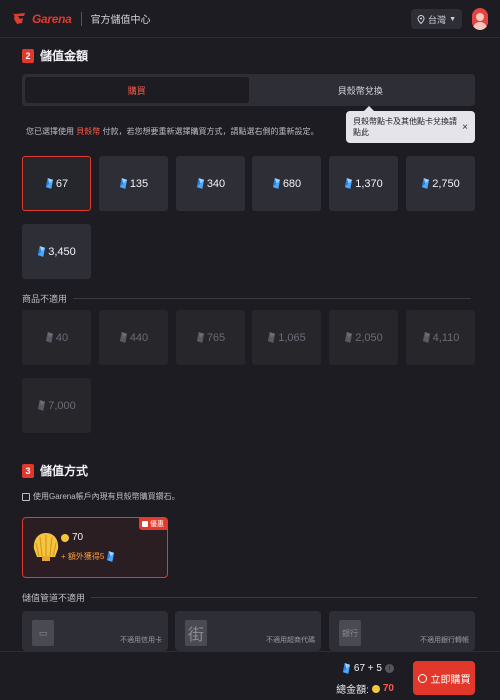  I want to click on diamond-total: 67 + 5 i, so click(368, 668).